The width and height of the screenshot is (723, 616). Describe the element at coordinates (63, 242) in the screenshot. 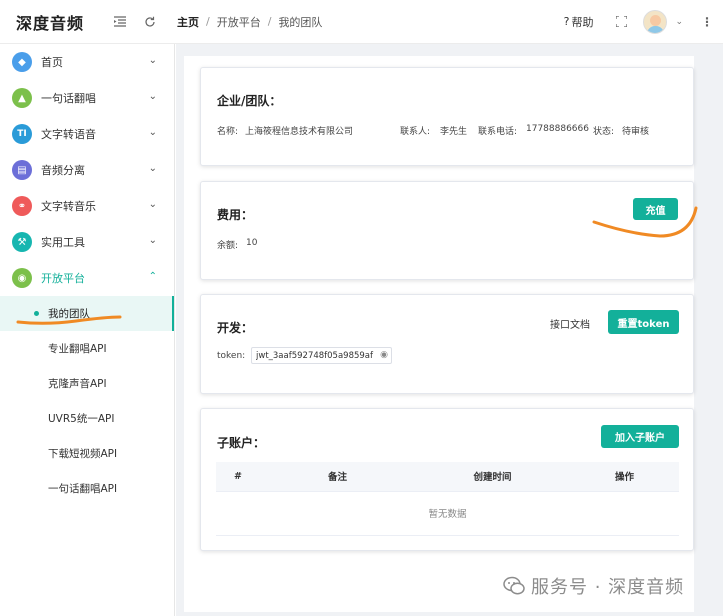

I see `sidebar-item-label: 实用工具` at that location.